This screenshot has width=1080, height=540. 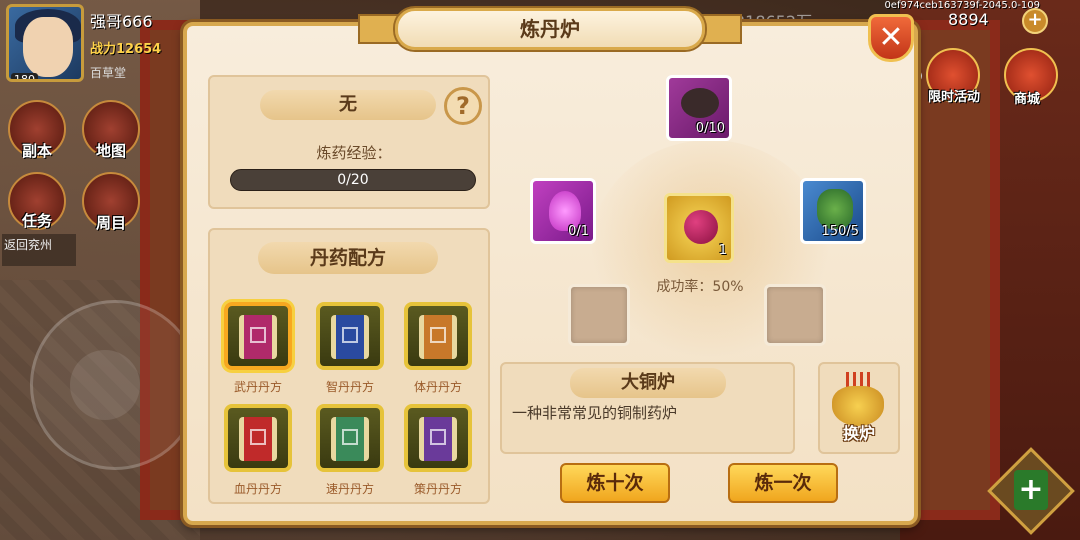 I want to click on close-button: ✕, so click(x=891, y=38).